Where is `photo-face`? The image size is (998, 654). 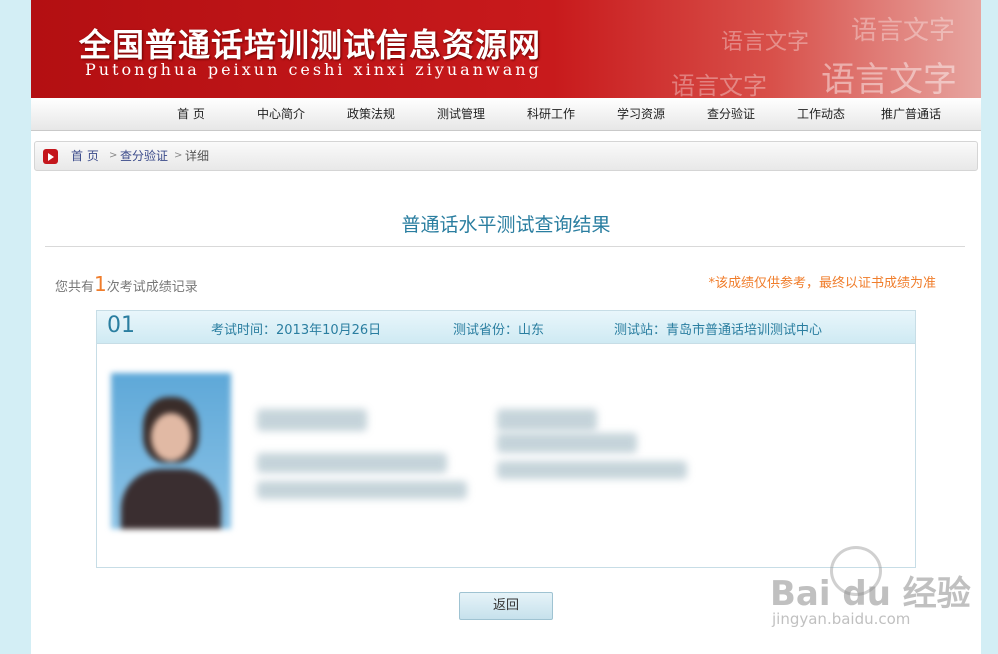 photo-face is located at coordinates (171, 437).